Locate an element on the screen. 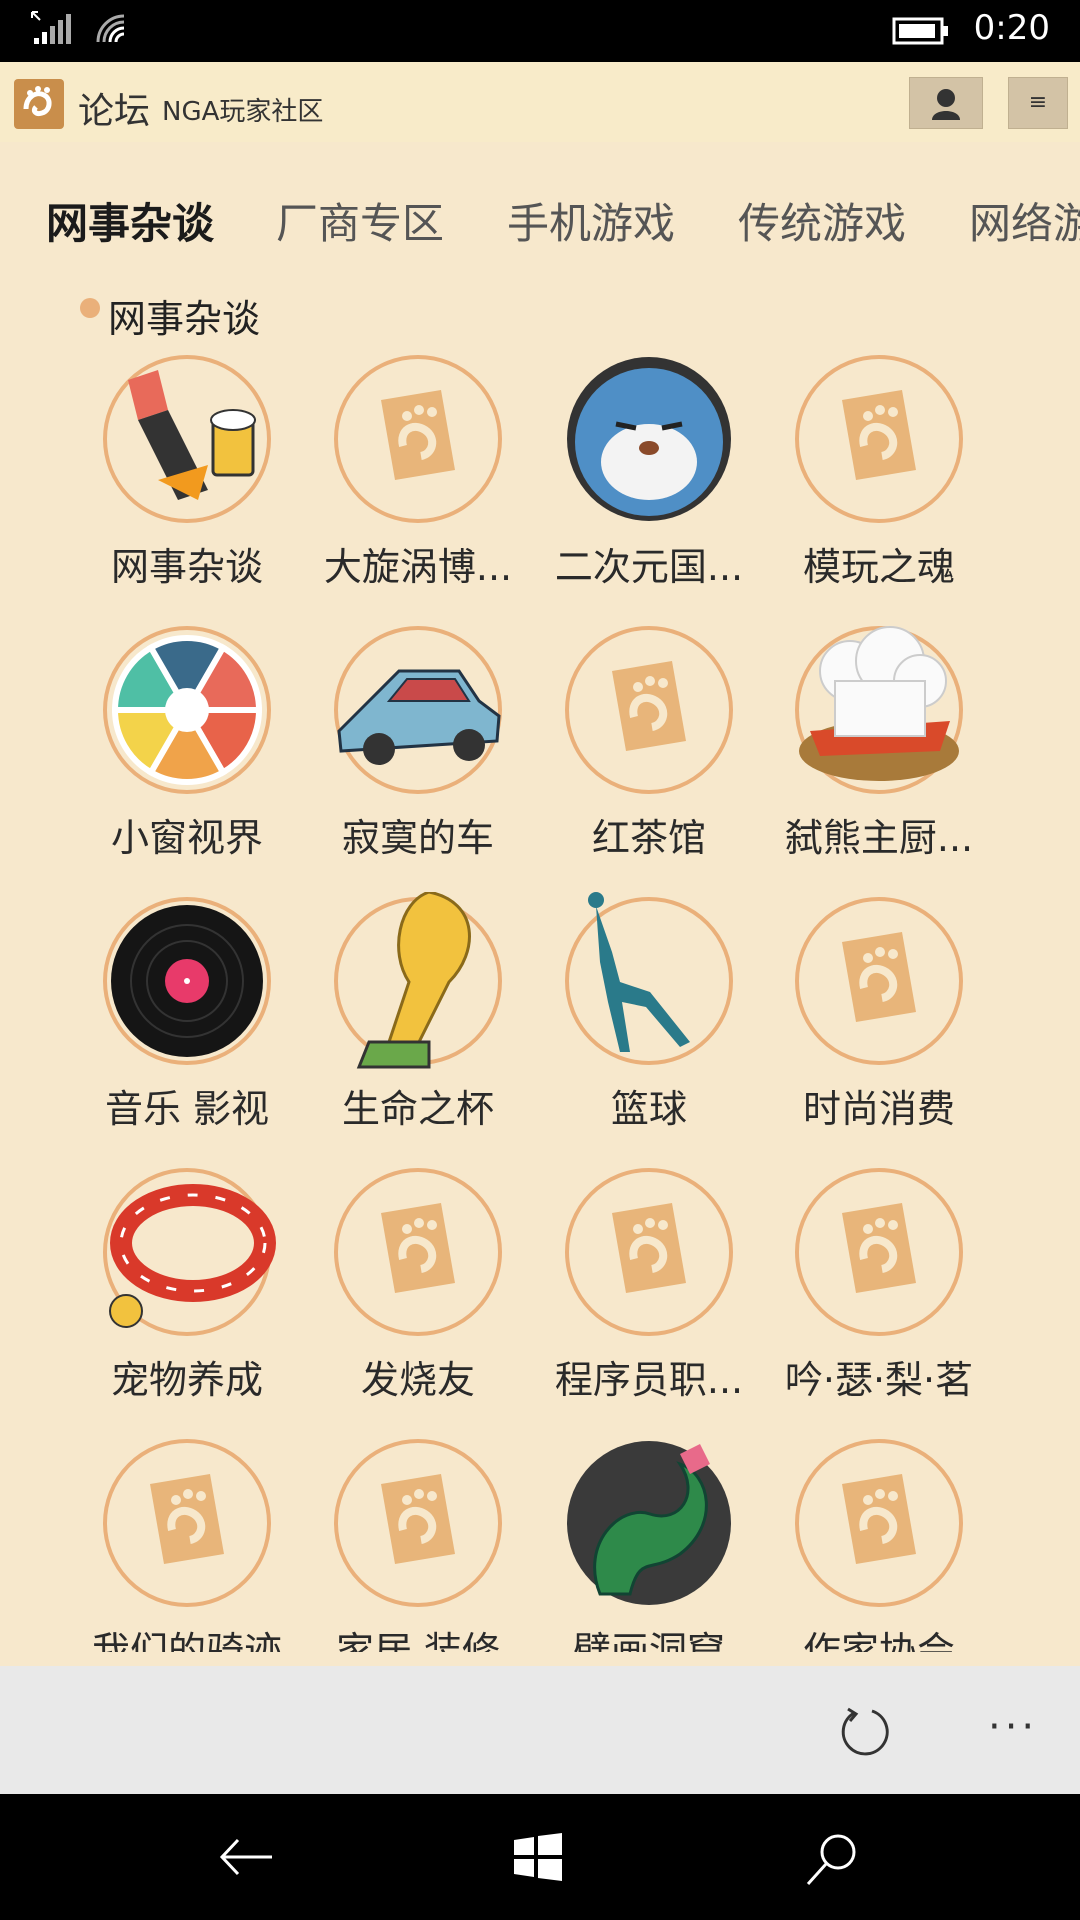 This screenshot has height=1920, width=1080. forum-label: 网事杂谈 is located at coordinates (186, 567).